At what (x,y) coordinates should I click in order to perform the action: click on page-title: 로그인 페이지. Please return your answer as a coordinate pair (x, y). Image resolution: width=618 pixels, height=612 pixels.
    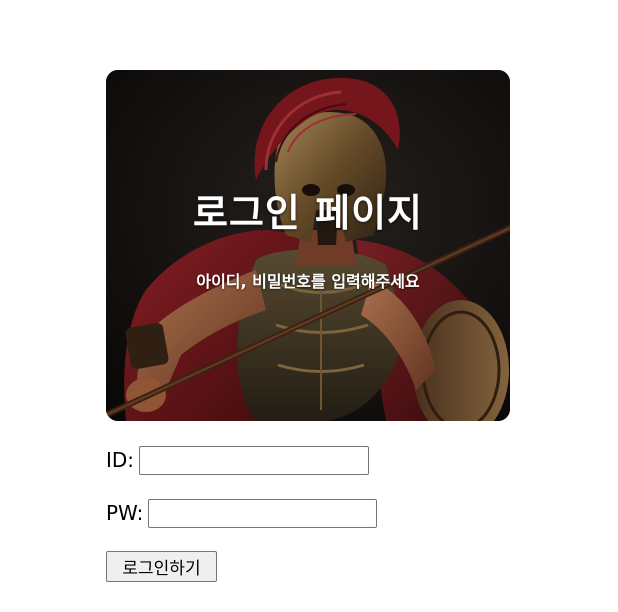
    Looking at the image, I should click on (308, 213).